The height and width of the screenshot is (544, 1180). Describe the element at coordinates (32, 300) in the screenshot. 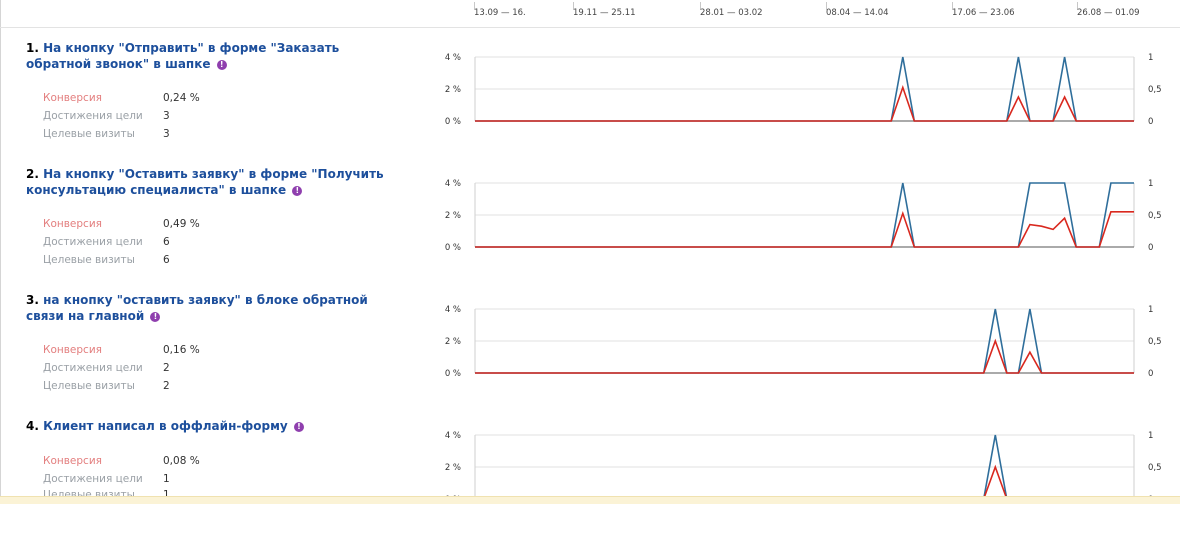

I see `goal-number: 3.` at that location.